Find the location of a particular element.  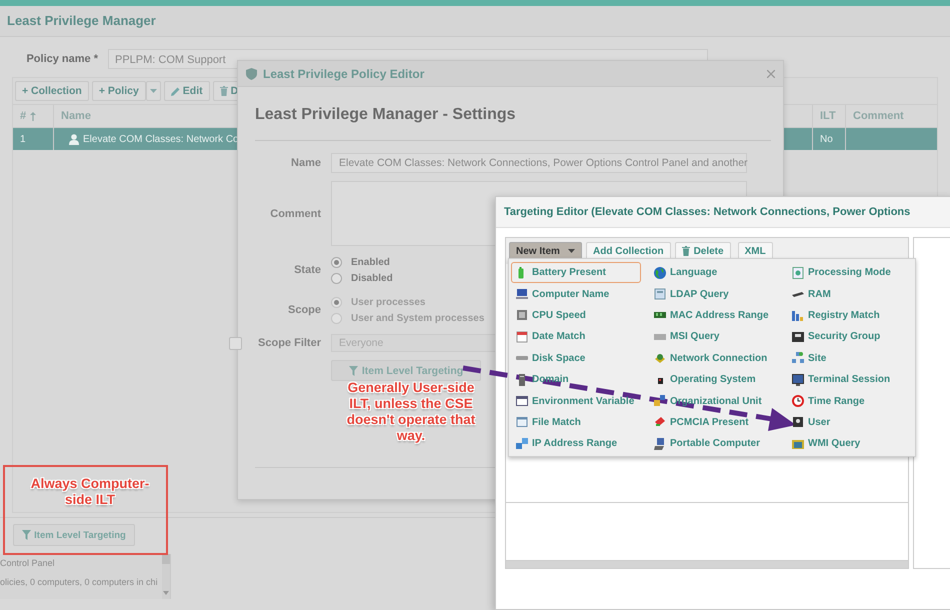

menu-item: Security Group is located at coordinates (836, 337).